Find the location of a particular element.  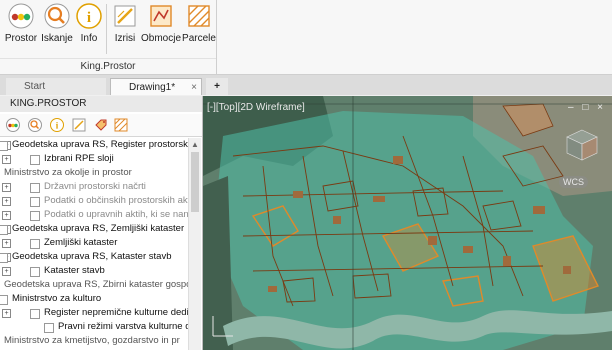

tag-icon is located at coordinates (101, 125).